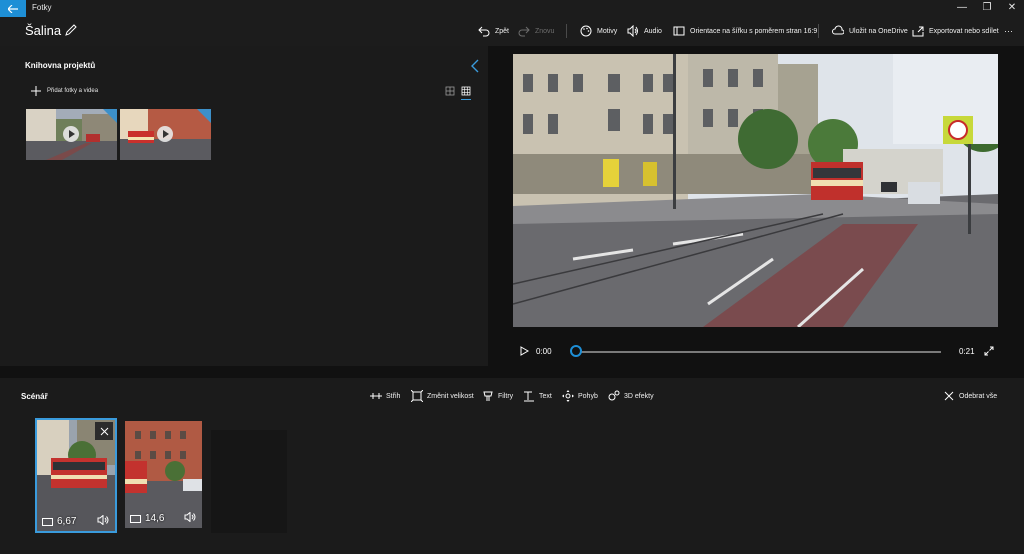 The width and height of the screenshot is (1024, 554). I want to click on audio-label: Audio, so click(653, 31).